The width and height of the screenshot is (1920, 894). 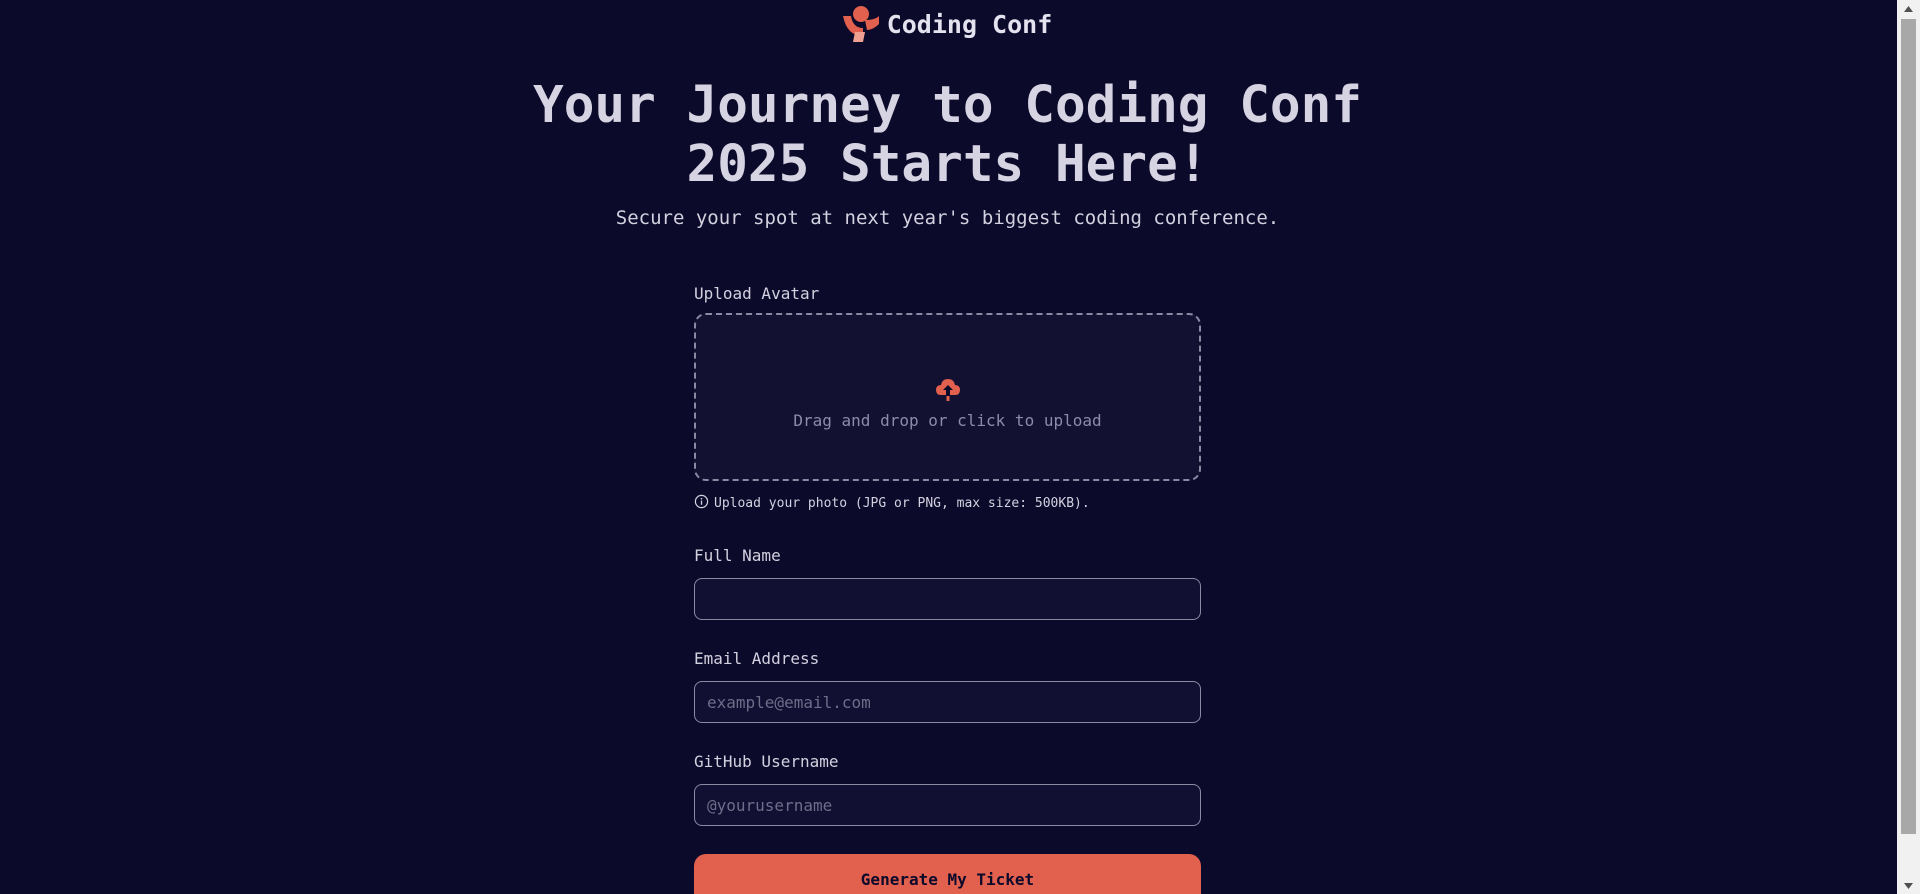 I want to click on github-label: GitHub Username, so click(x=766, y=761).